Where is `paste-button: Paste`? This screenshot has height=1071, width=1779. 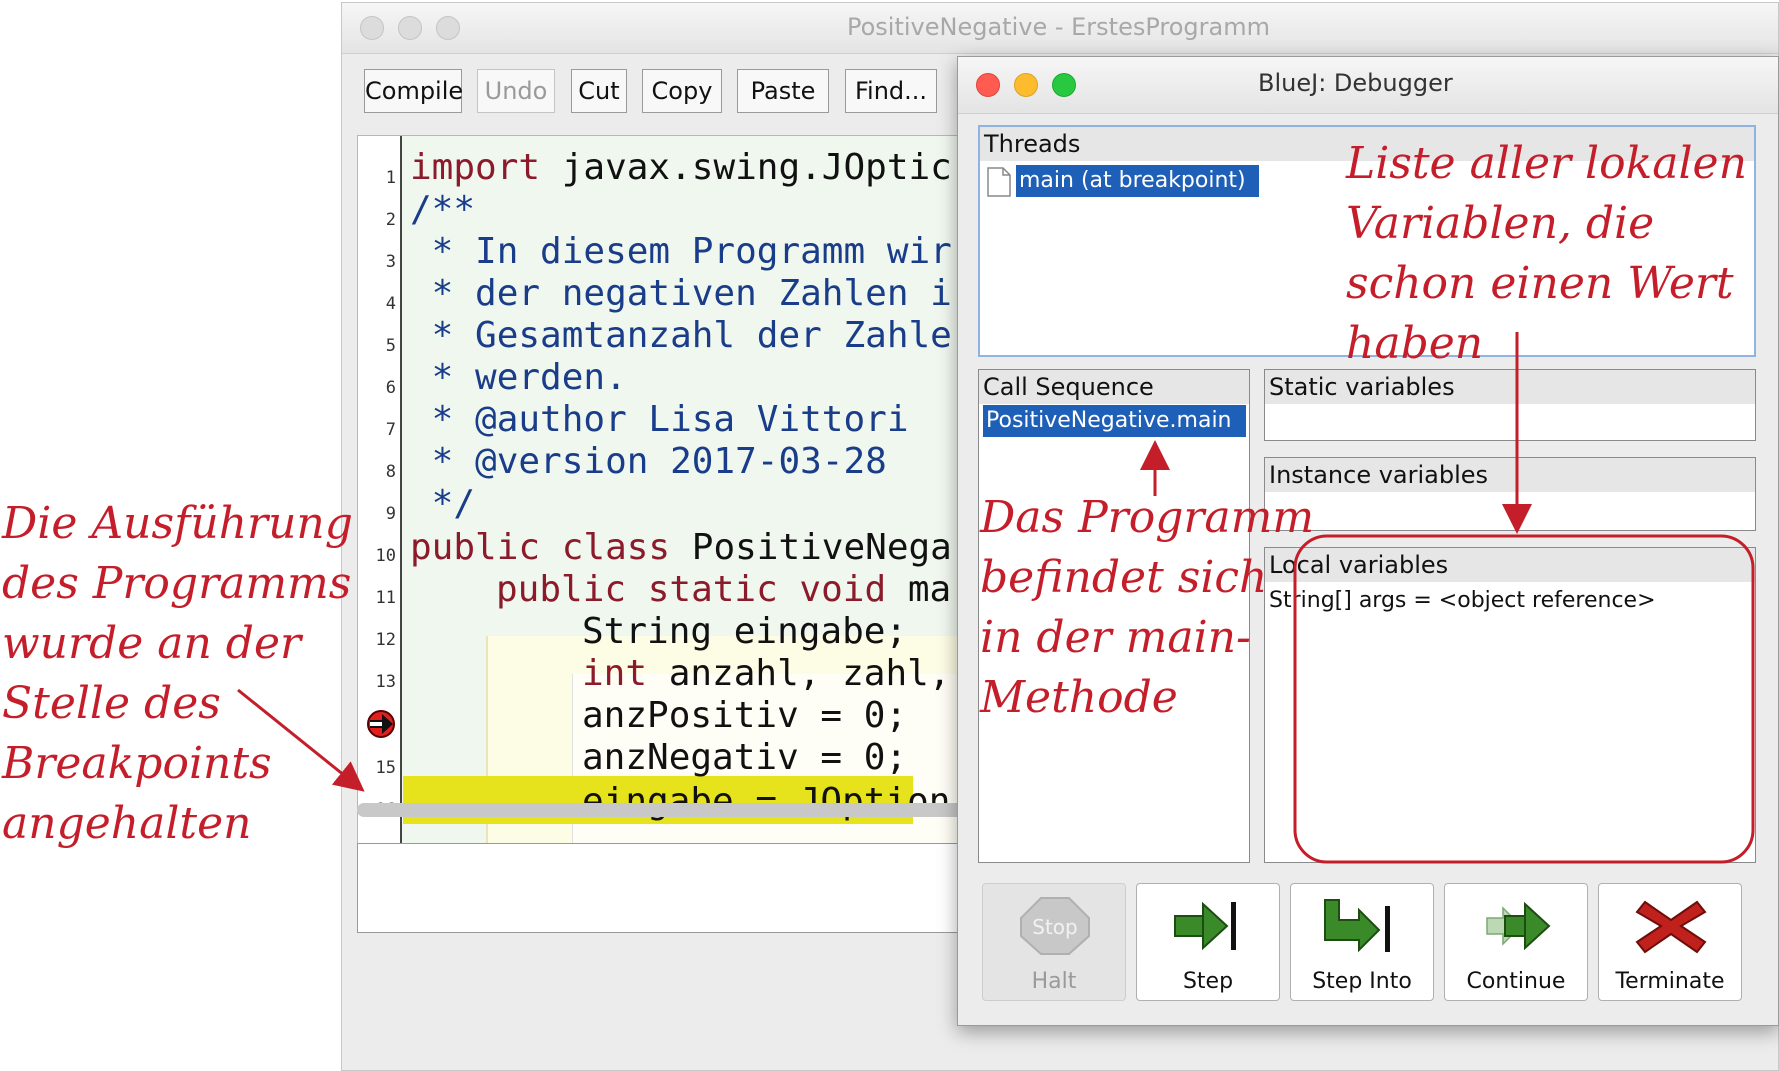 paste-button: Paste is located at coordinates (783, 91).